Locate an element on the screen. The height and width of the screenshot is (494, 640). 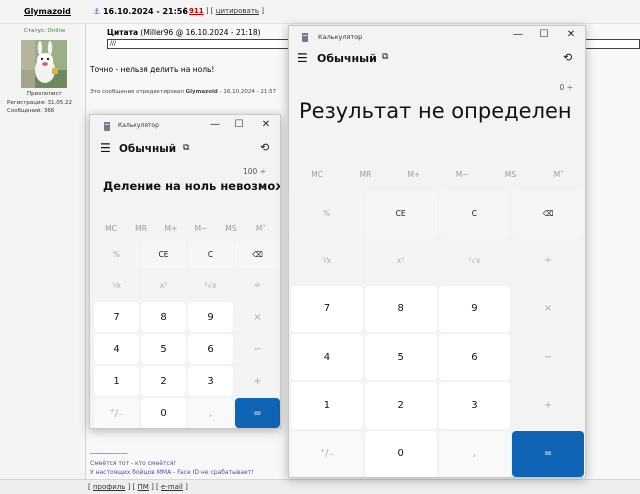
post-number-link: 911 is located at coordinates (196, 11).